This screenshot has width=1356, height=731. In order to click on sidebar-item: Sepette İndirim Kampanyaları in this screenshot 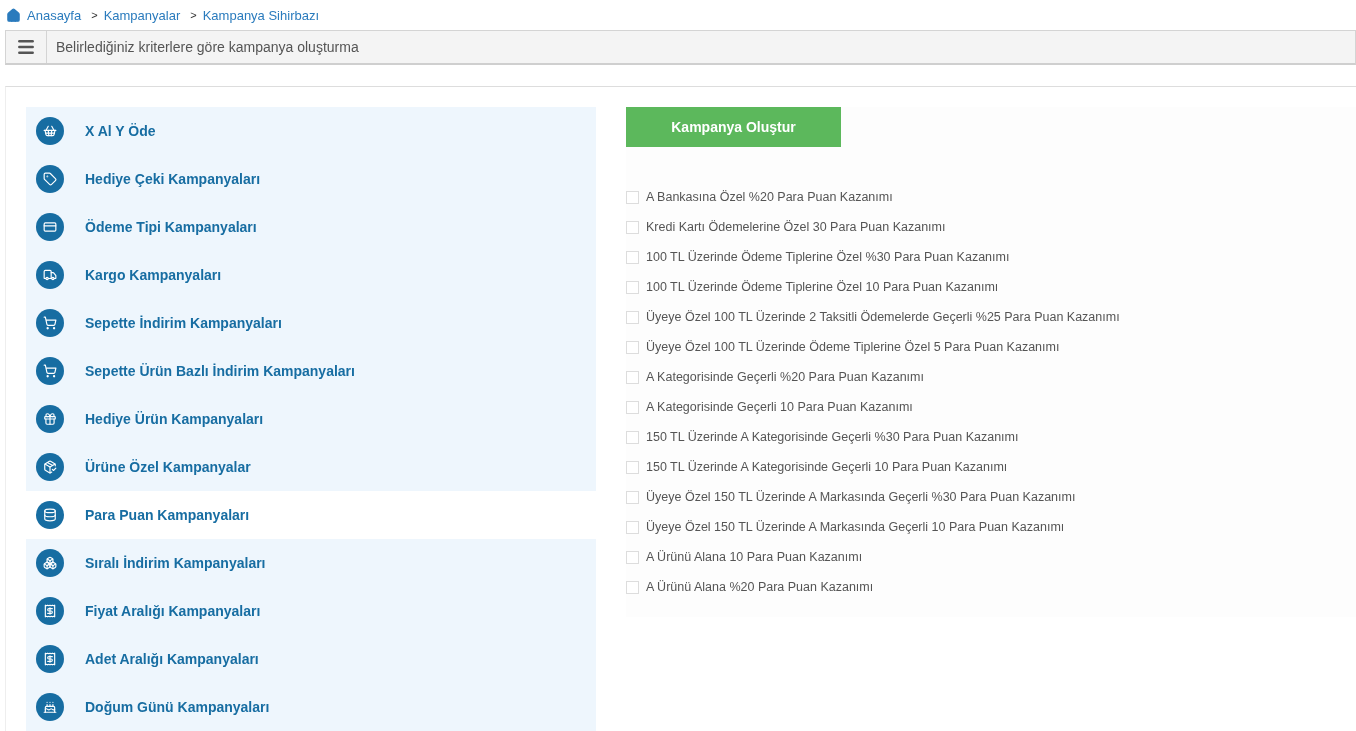, I will do `click(311, 323)`.